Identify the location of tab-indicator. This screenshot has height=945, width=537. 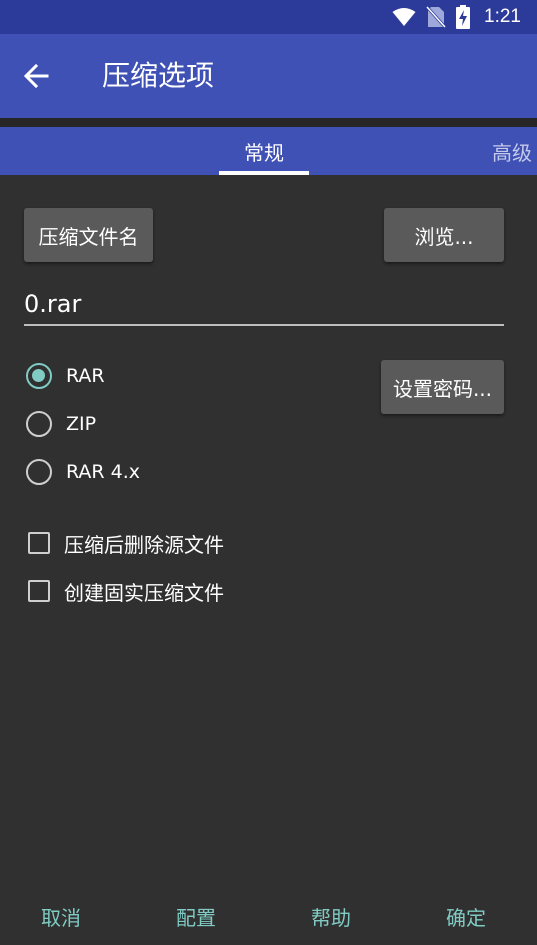
(264, 173).